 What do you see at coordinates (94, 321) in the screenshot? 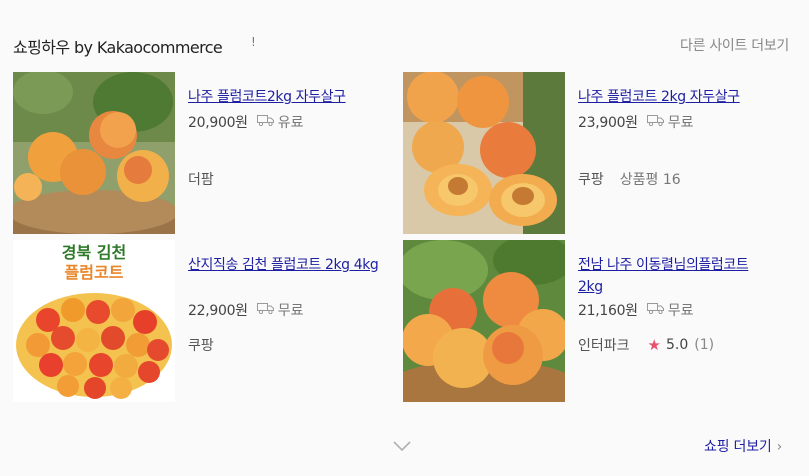
I see `product-thumbnail: 경북 김천 플럼코트` at bounding box center [94, 321].